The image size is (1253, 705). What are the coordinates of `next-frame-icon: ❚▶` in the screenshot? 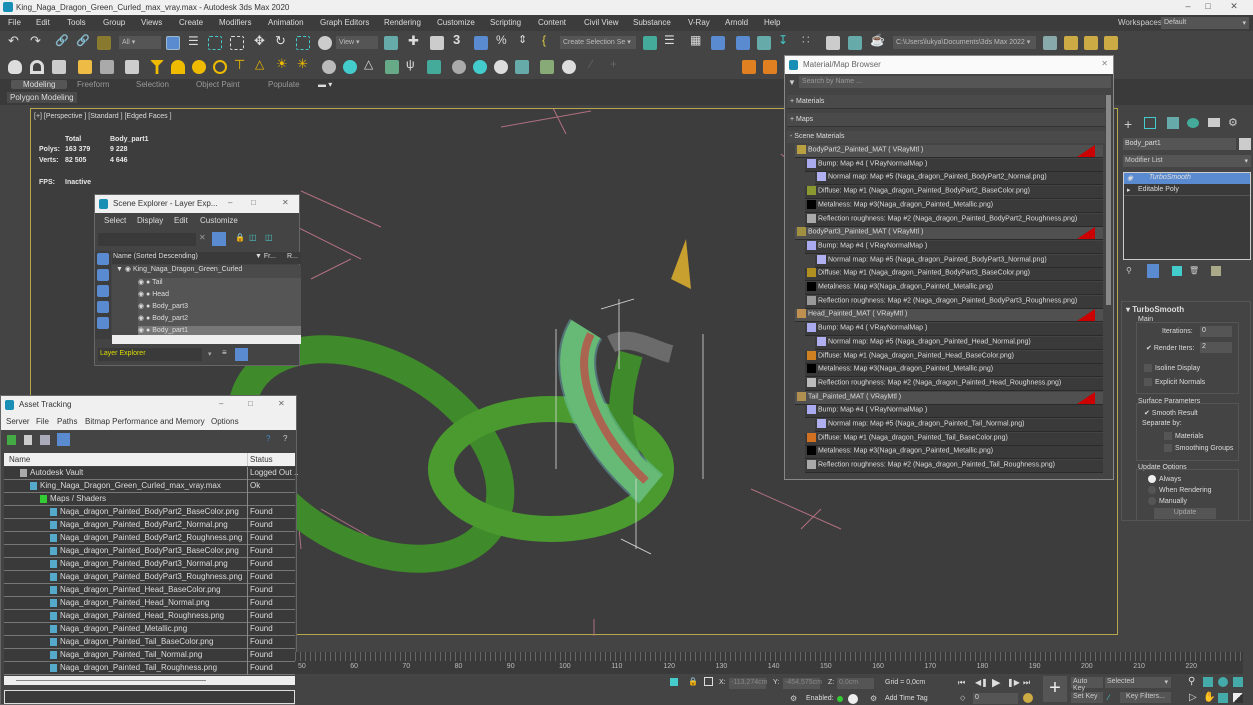 It's located at (1013, 682).